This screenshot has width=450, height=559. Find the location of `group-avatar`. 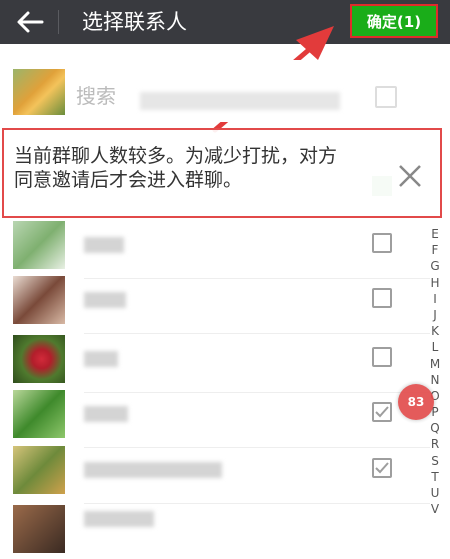

group-avatar is located at coordinates (39, 92).